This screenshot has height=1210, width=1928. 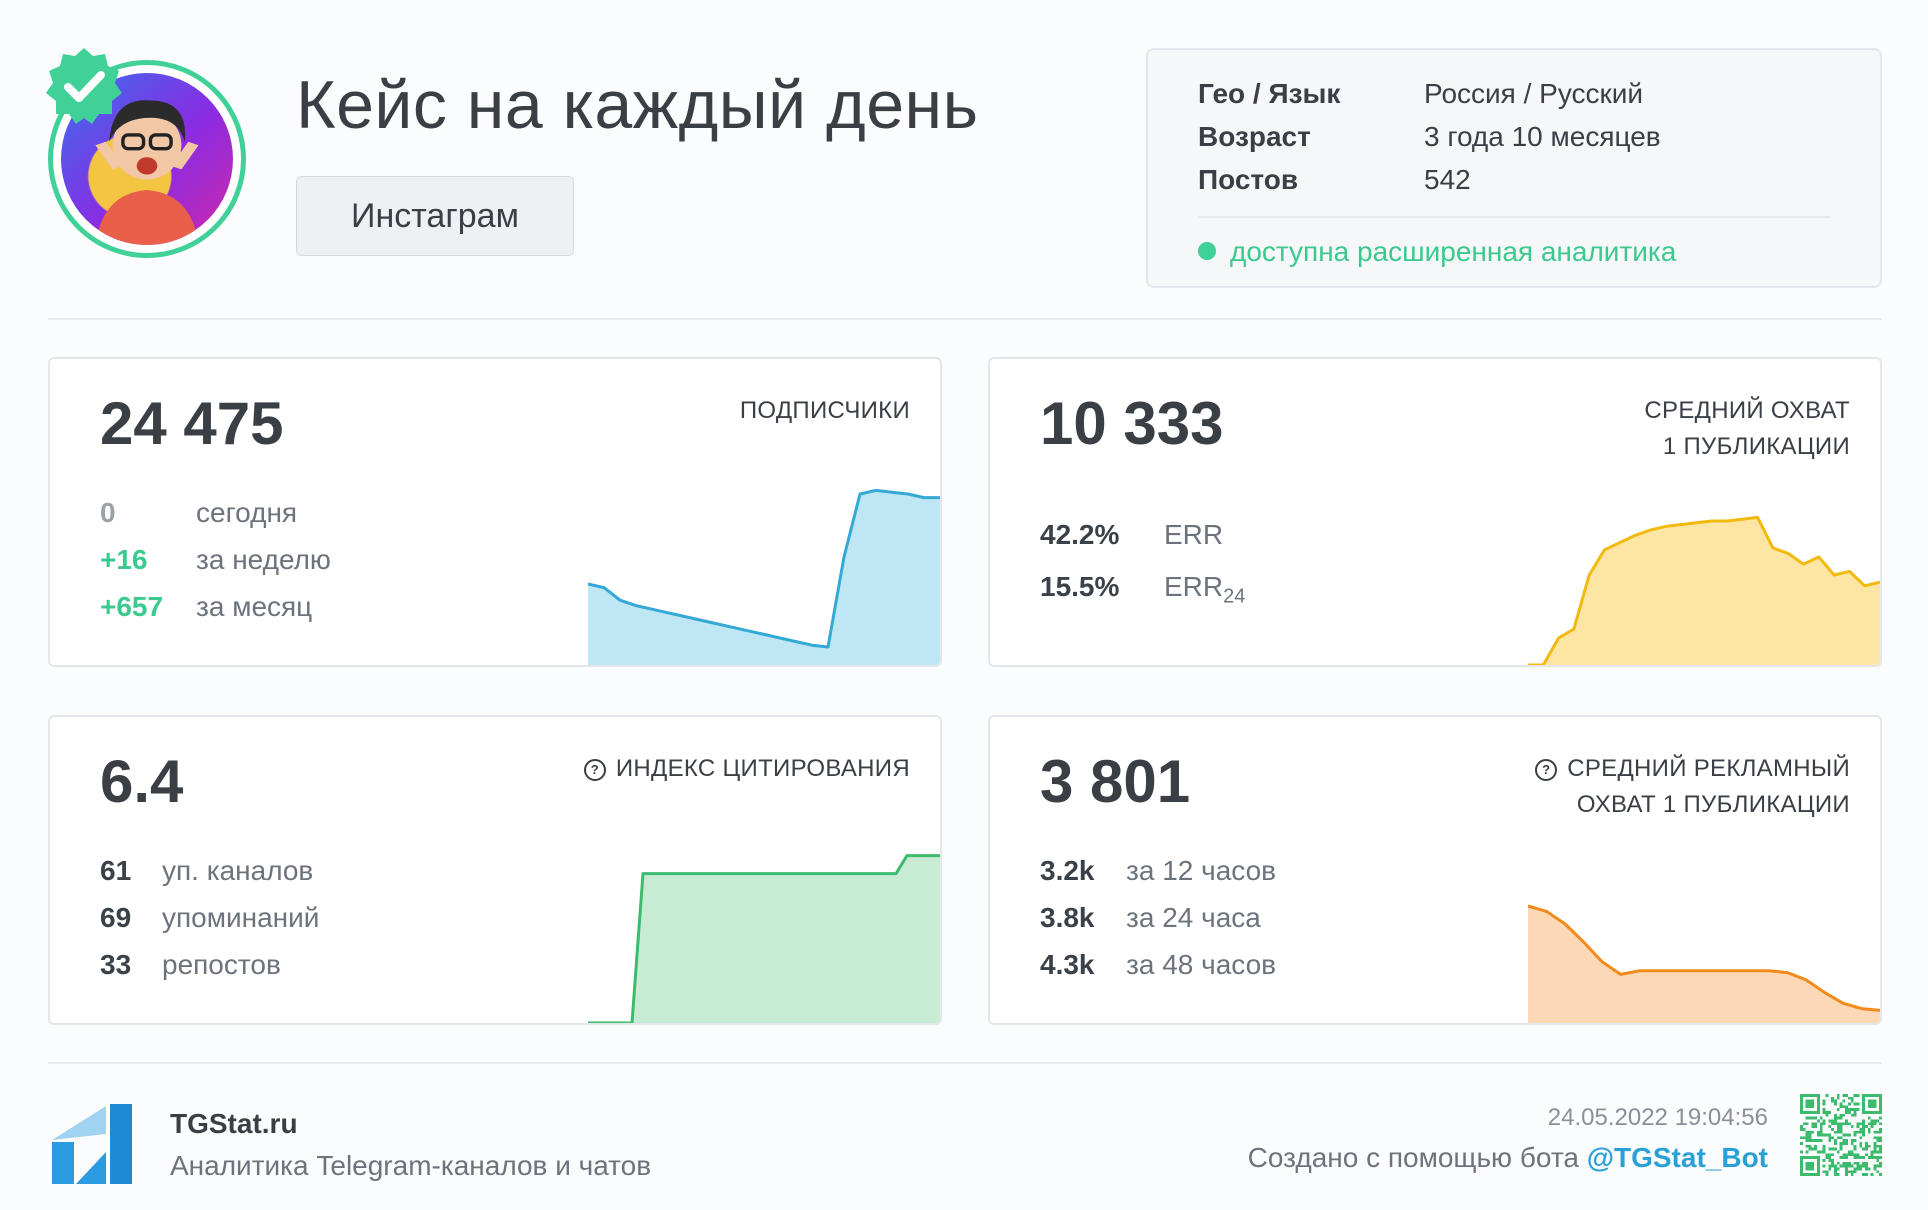 I want to click on stat-number: 69, so click(x=116, y=917).